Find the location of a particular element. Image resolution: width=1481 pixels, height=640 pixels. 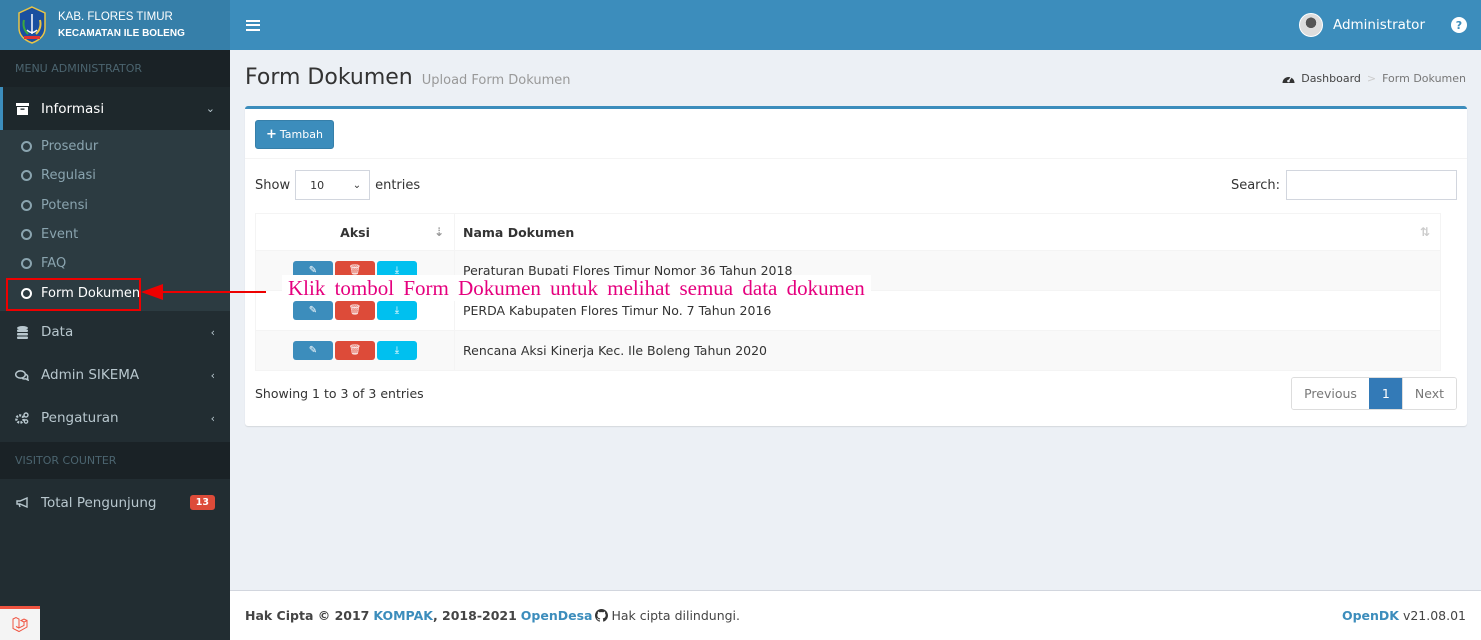

table-info: Showing 1 to 3 of 3 entries is located at coordinates (339, 393).